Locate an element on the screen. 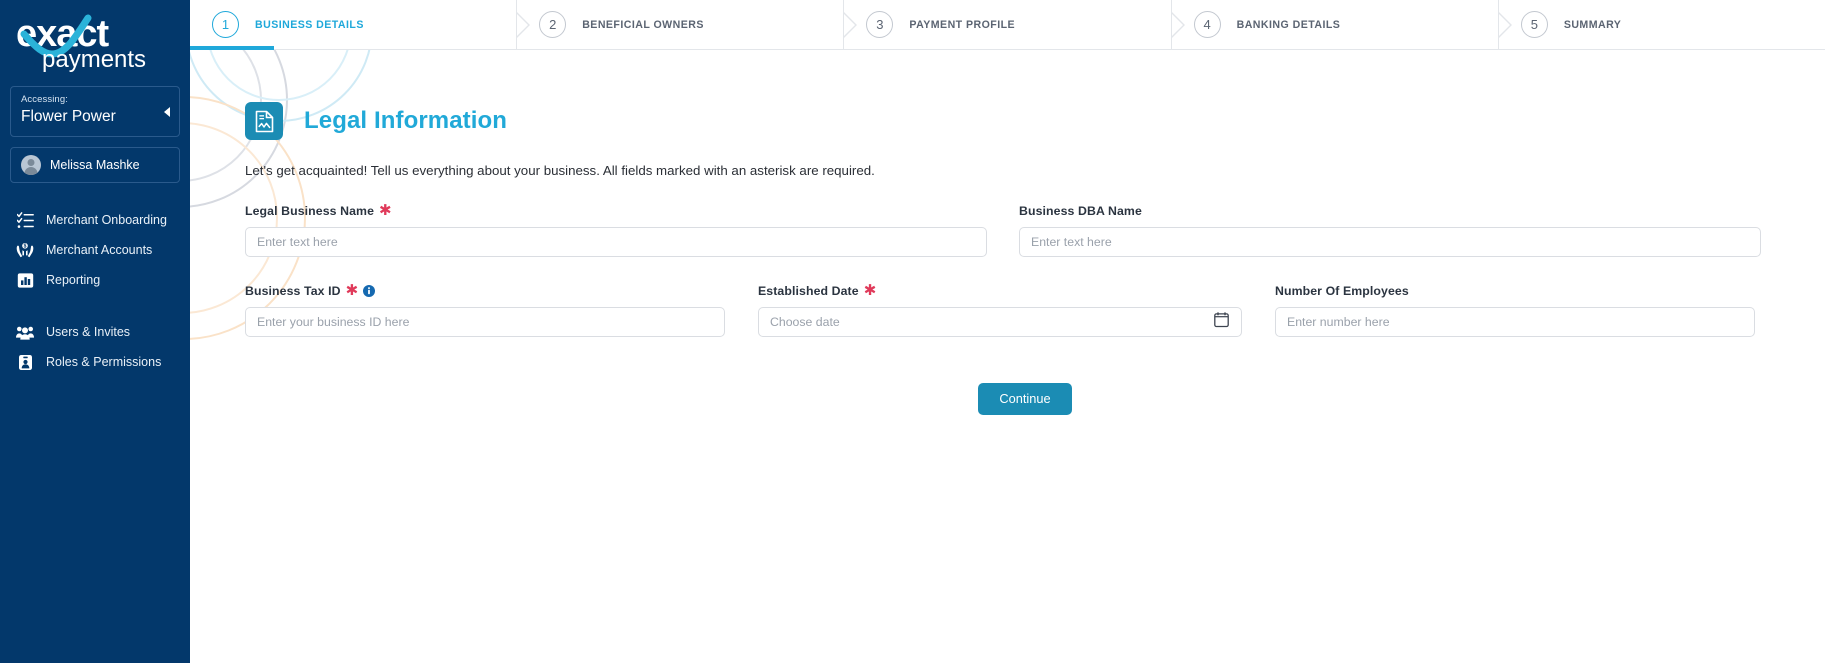 Image resolution: width=1825 pixels, height=663 pixels. field-legal-business-name: Legal Business Name ✱ Enter text here is located at coordinates (616, 229).